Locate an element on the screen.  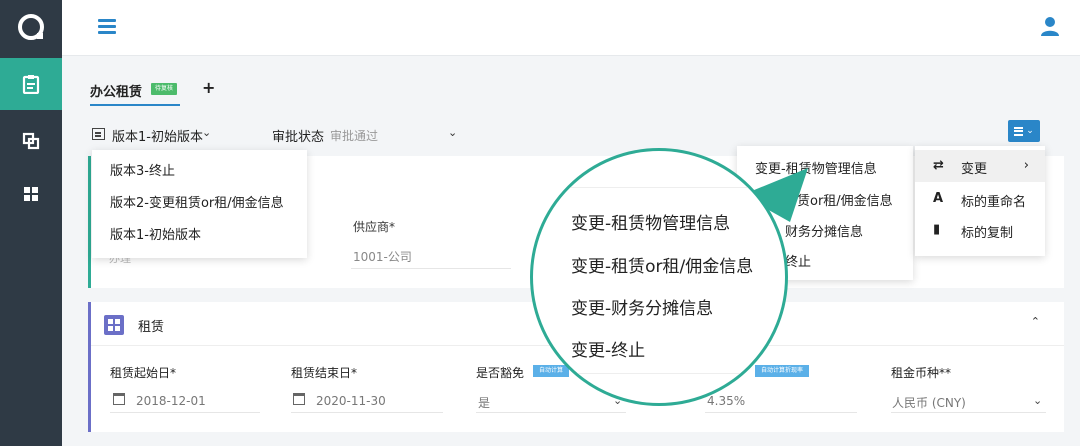
zoomed-option: 变更-租赁or租/佣金信息 is located at coordinates (662, 264).